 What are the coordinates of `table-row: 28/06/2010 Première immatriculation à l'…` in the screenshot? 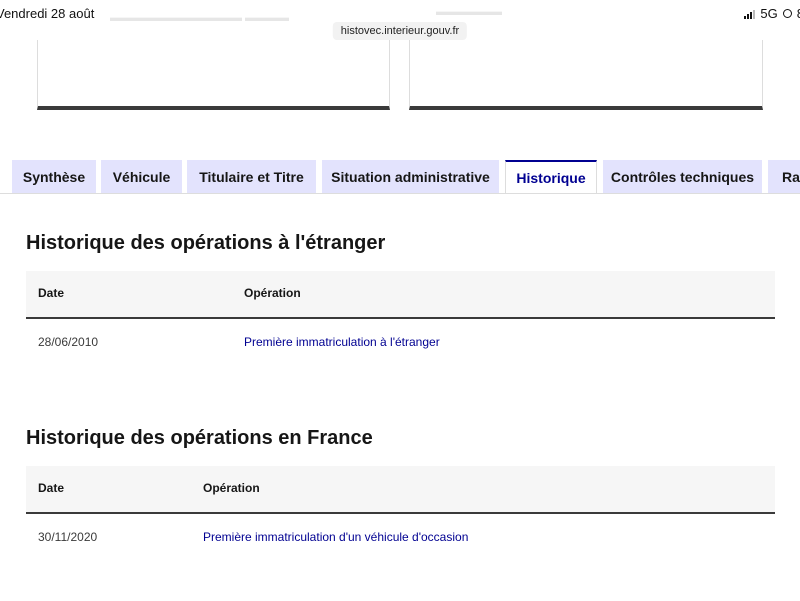 It's located at (400, 342).